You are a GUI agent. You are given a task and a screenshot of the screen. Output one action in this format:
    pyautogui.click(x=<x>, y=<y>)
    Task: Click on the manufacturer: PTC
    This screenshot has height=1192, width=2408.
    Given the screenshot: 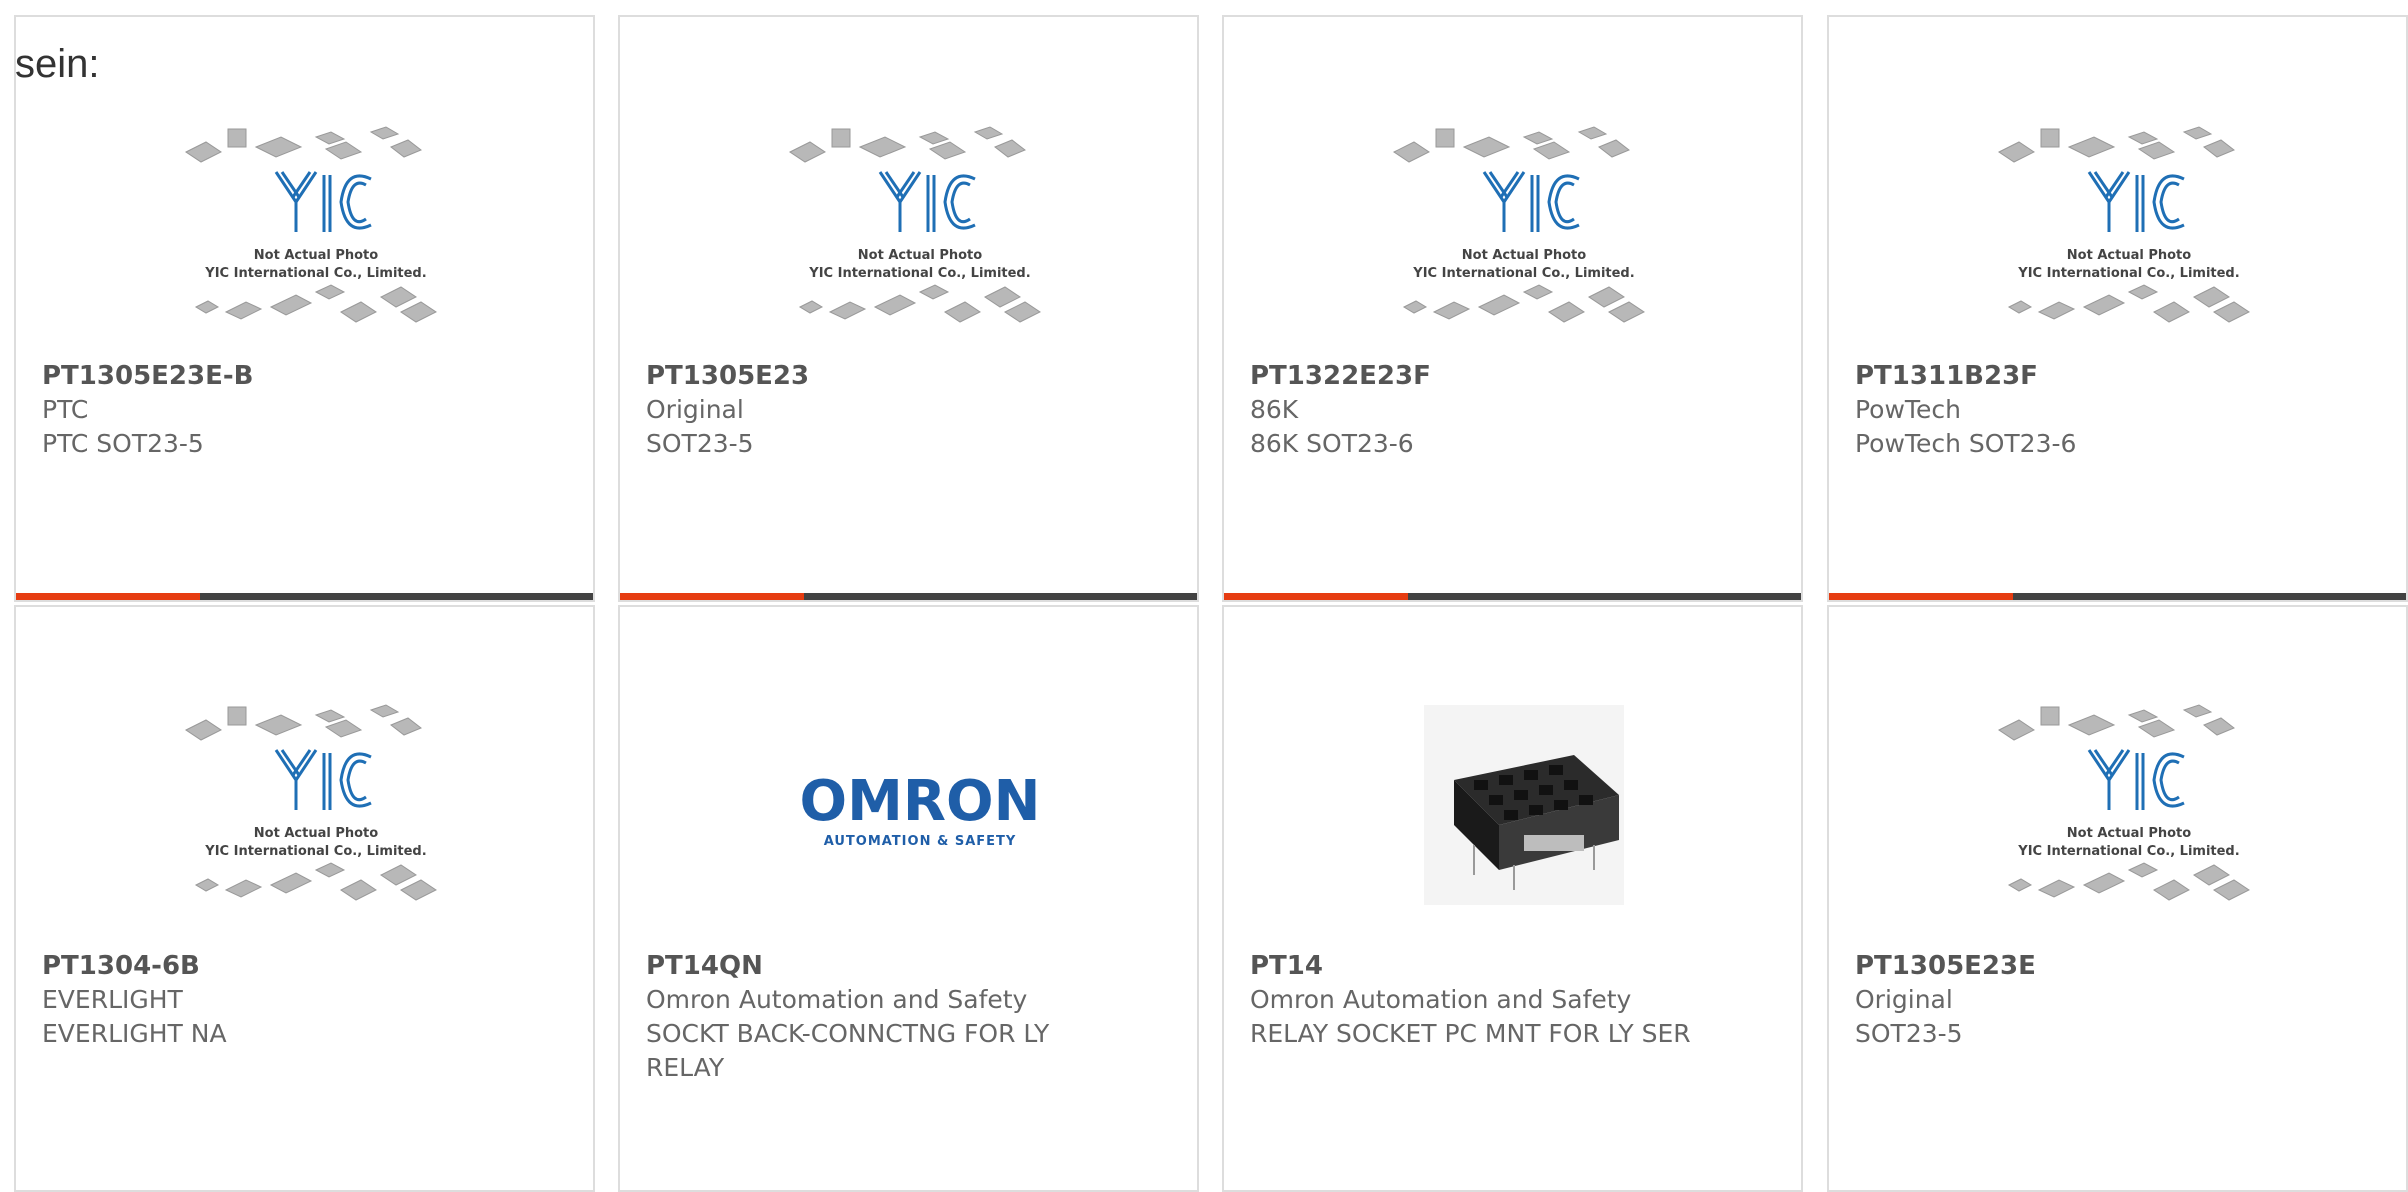 What is the action you would take?
    pyautogui.click(x=65, y=409)
    